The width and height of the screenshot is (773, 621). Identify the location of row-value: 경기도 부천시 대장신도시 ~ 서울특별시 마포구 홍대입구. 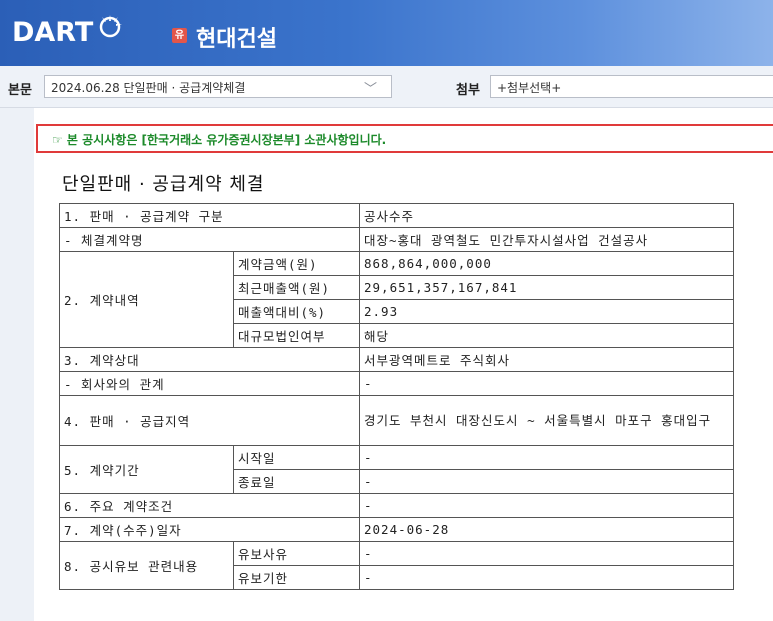
(546, 420).